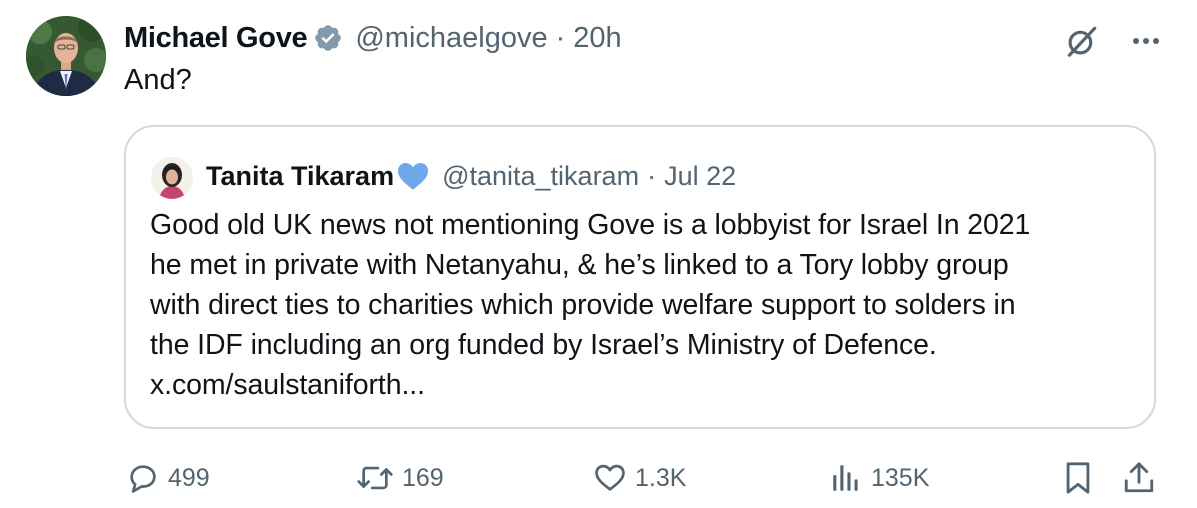  Describe the element at coordinates (1146, 41) in the screenshot. I see `more-icon` at that location.